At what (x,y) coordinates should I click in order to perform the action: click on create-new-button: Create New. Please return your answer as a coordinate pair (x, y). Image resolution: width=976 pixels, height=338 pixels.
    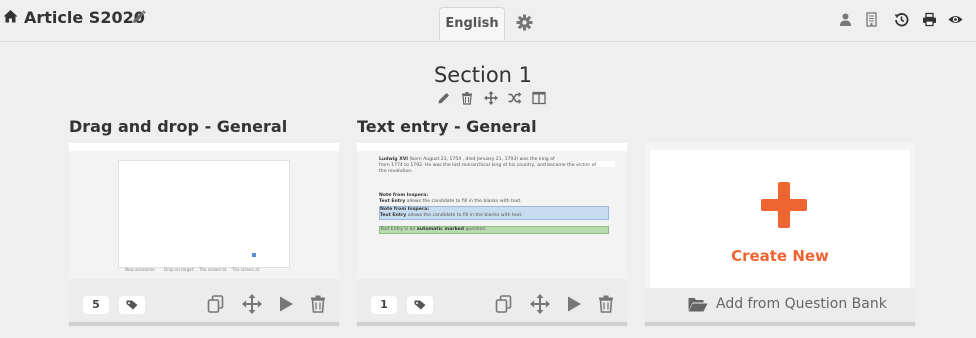
    Looking at the image, I should click on (780, 219).